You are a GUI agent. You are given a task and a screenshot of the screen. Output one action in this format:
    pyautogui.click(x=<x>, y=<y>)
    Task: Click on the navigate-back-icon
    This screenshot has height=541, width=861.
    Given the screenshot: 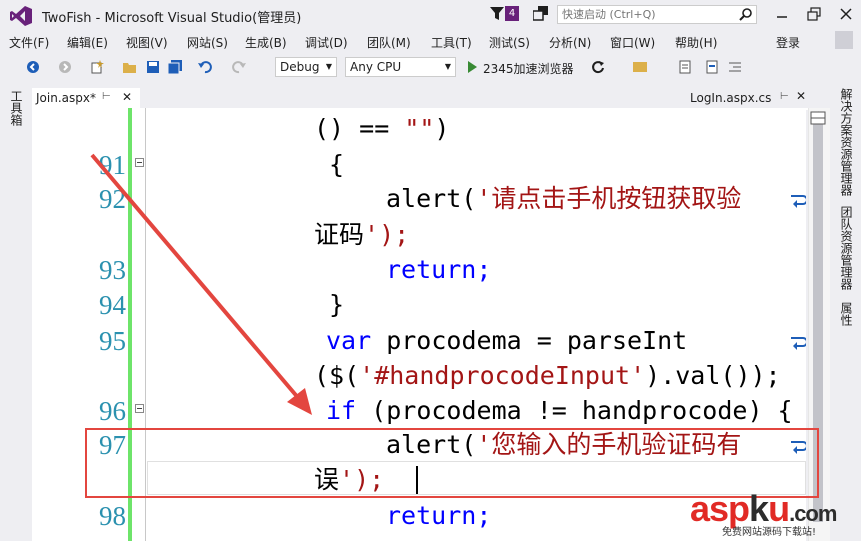 What is the action you would take?
    pyautogui.click(x=33, y=67)
    